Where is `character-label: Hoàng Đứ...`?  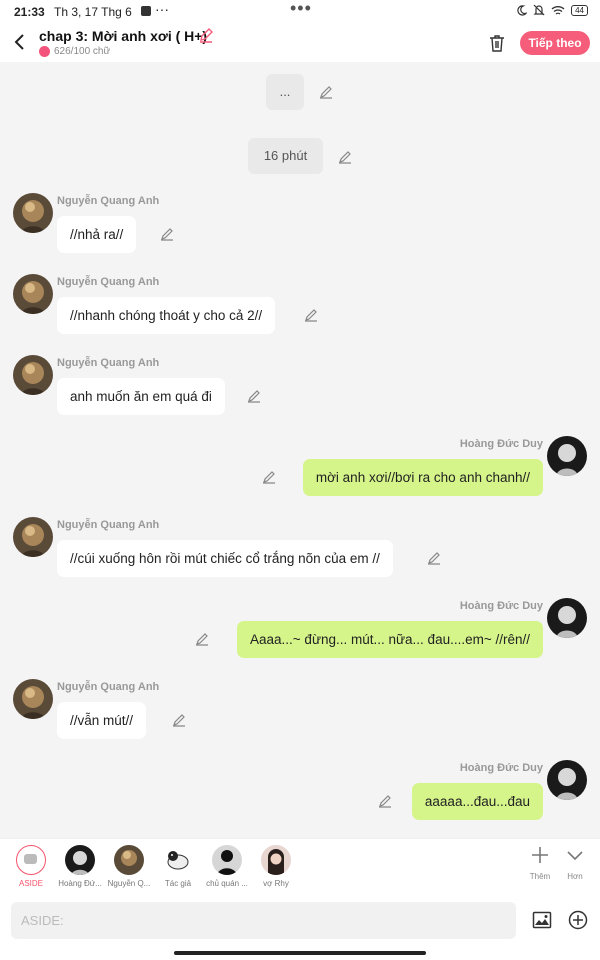
character-label: Hoàng Đứ... is located at coordinates (80, 883).